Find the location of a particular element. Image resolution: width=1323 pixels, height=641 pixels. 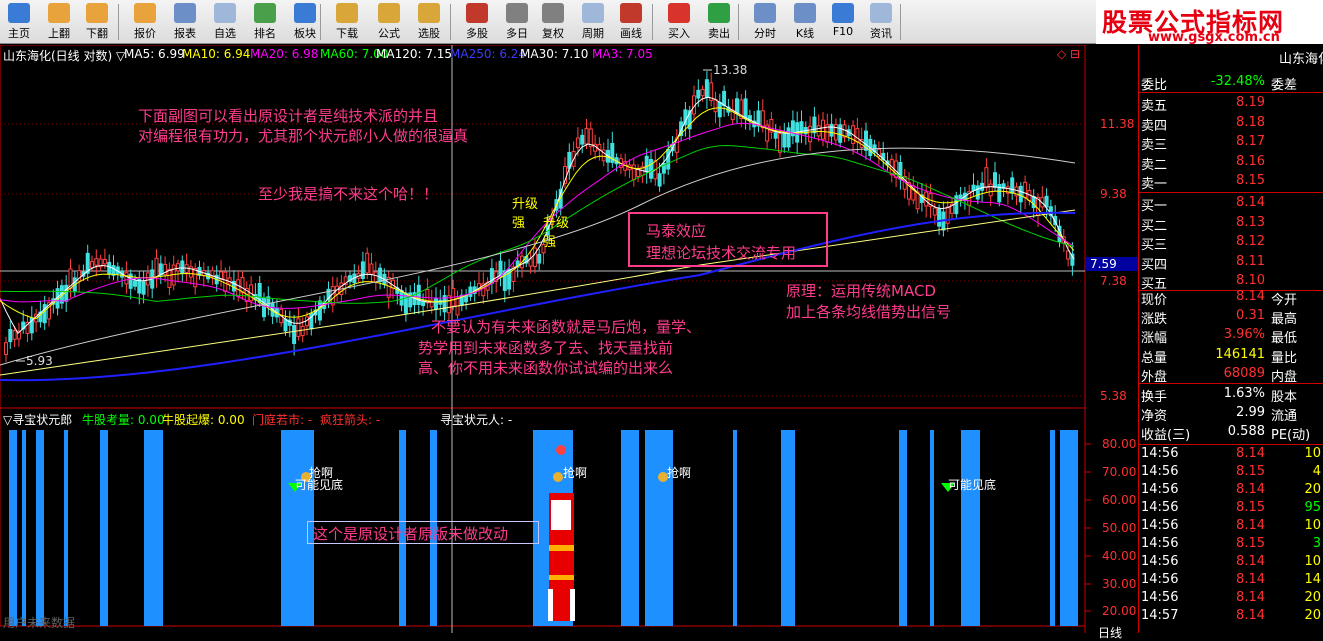

scholar-figure-belt is located at coordinates (561, 548).